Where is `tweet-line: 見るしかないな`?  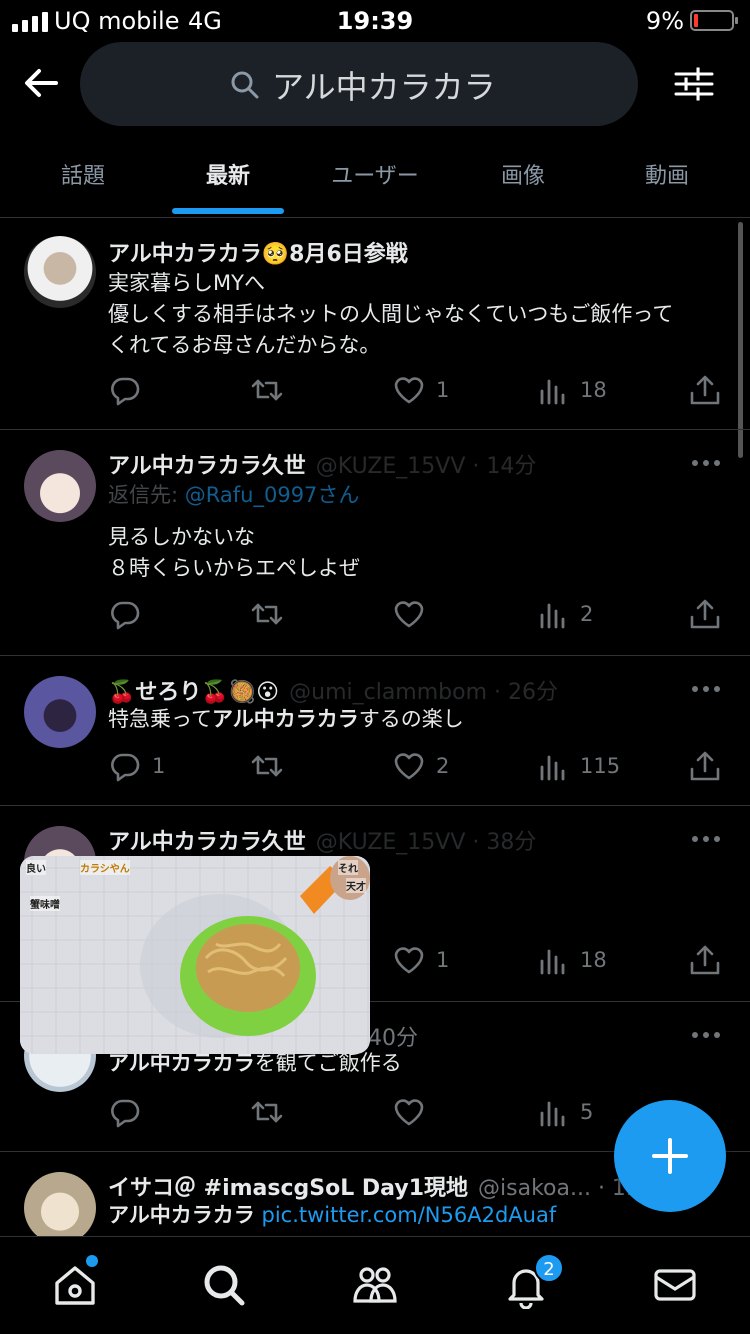 tweet-line: 見るしかないな is located at coordinates (181, 537).